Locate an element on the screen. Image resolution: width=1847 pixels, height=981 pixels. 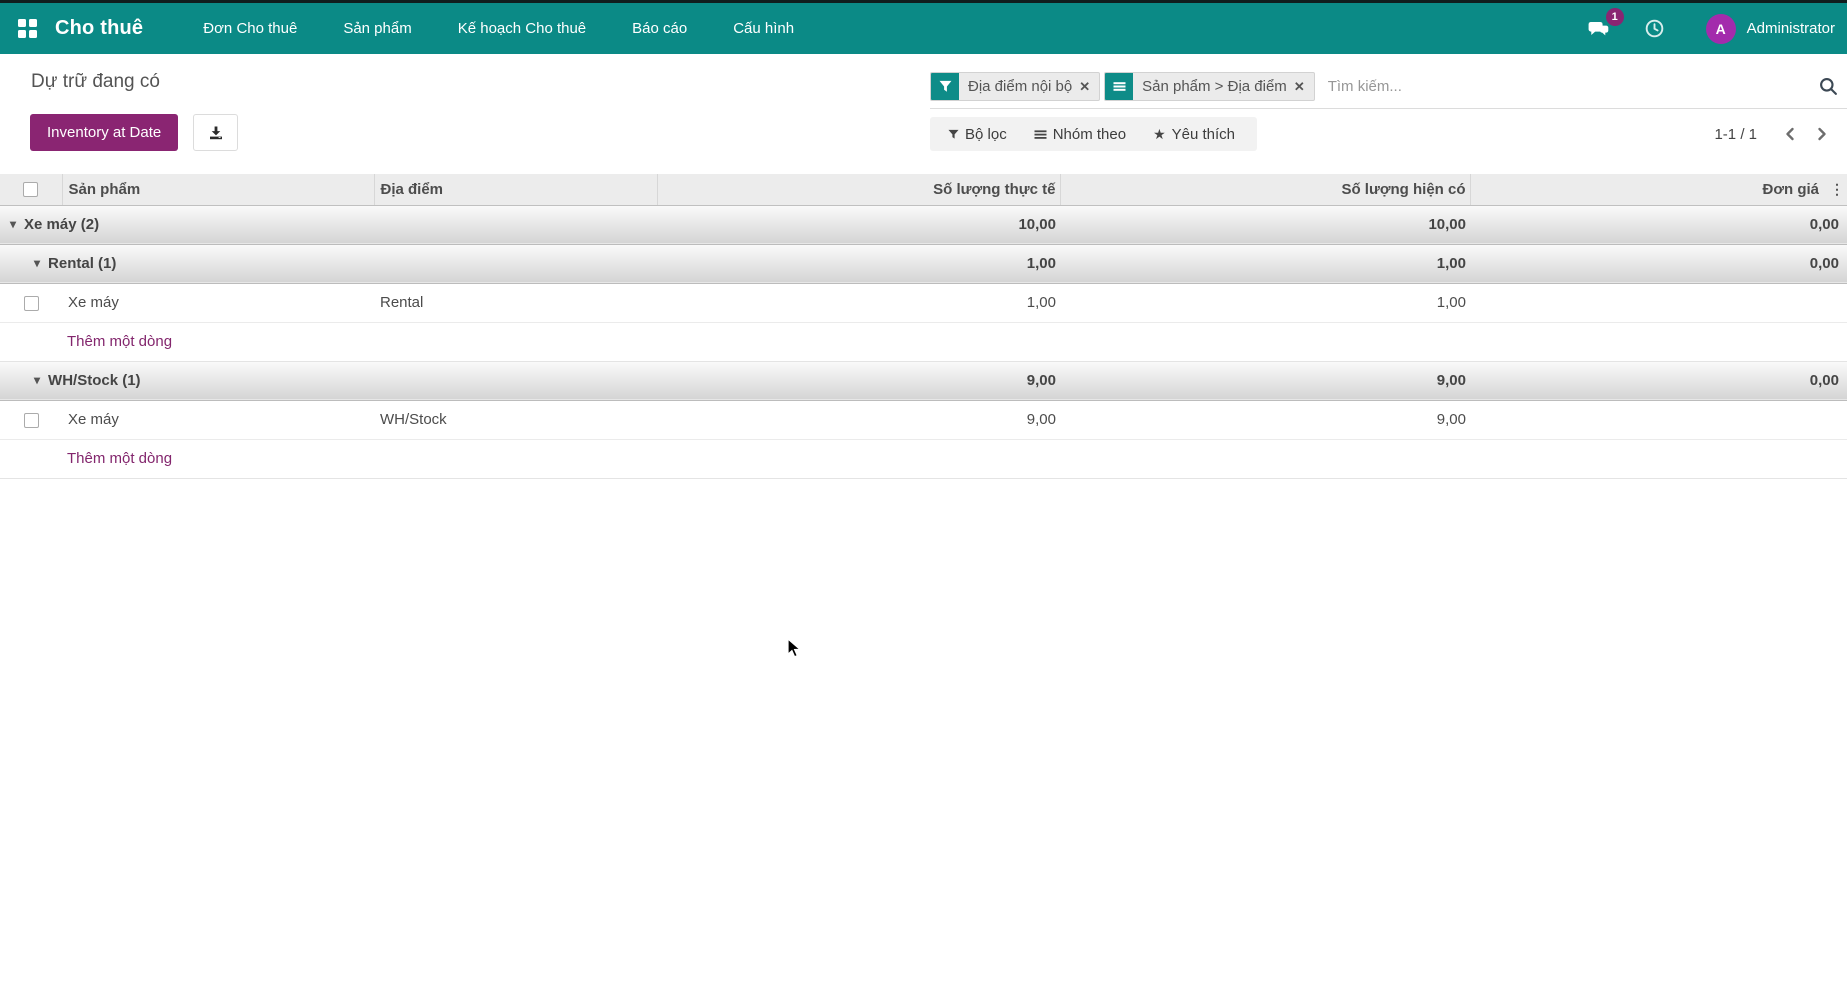
navbar-right: 1 A Administrator is located at coordinates (1708, 25).